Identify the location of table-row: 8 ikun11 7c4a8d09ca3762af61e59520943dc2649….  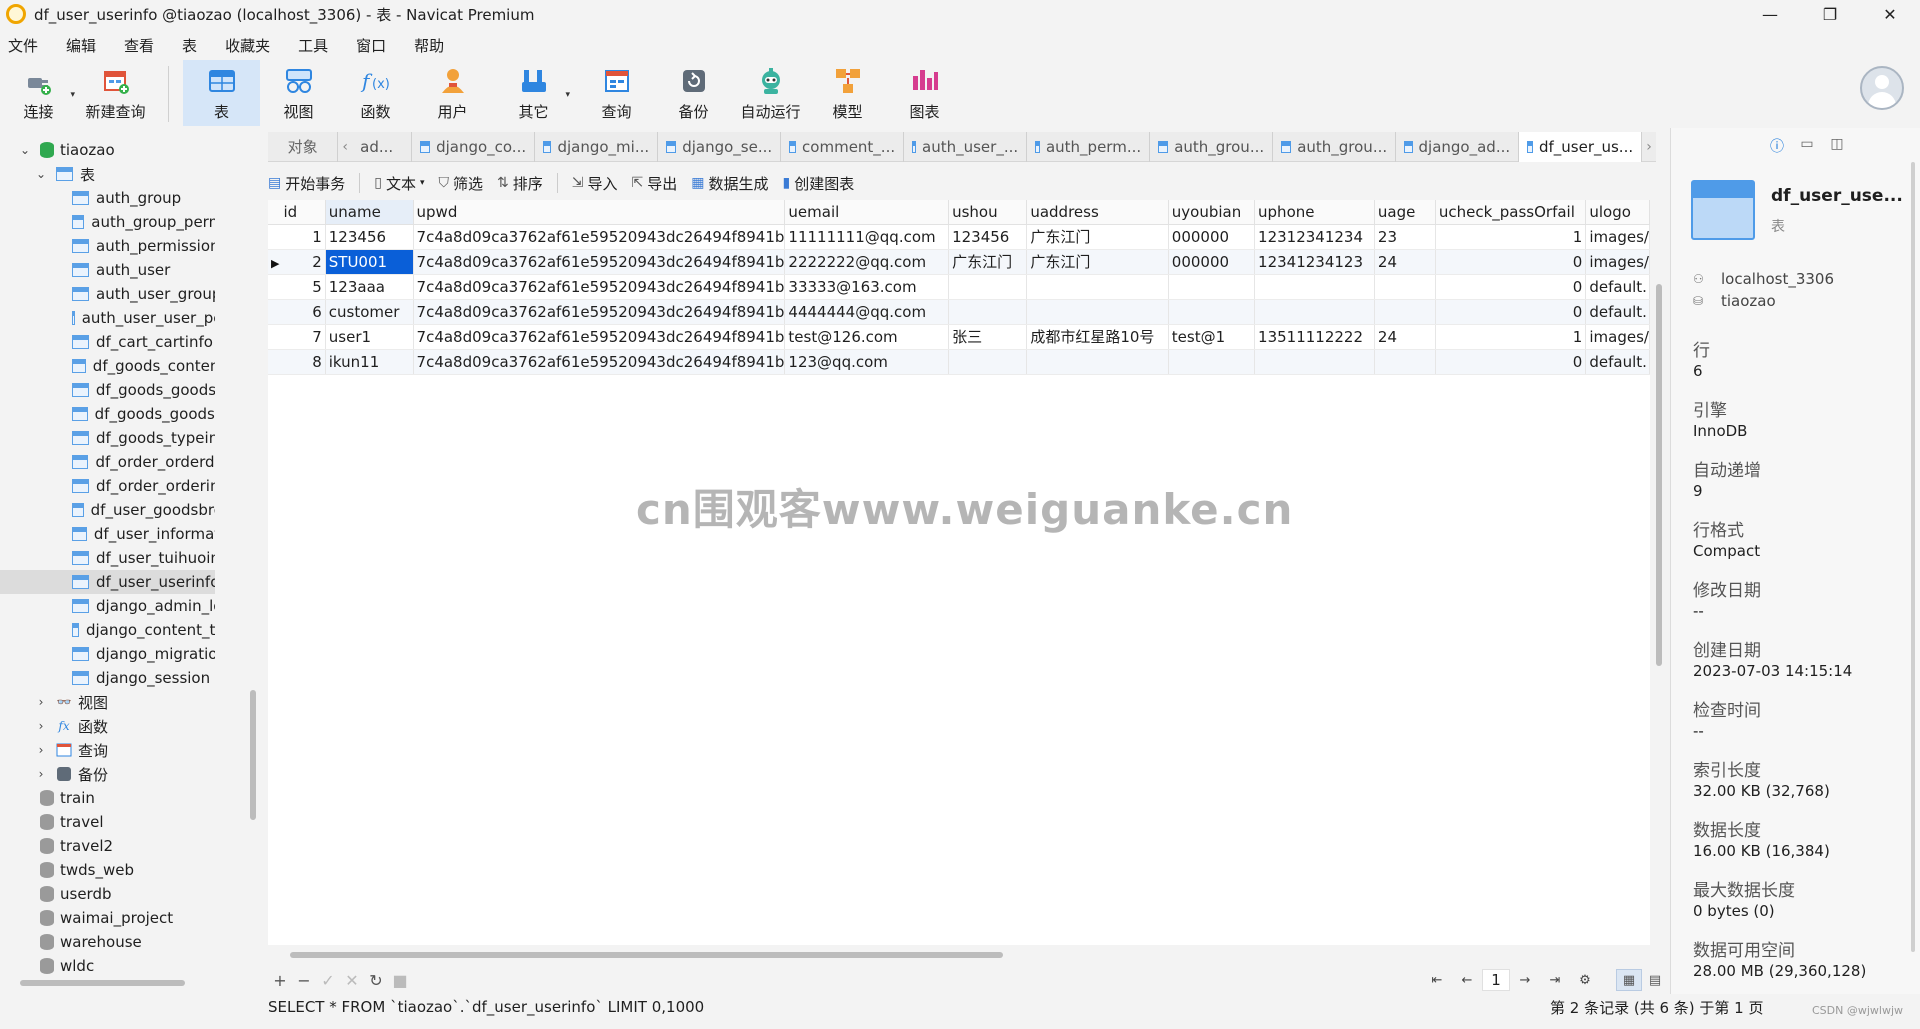
(959, 362).